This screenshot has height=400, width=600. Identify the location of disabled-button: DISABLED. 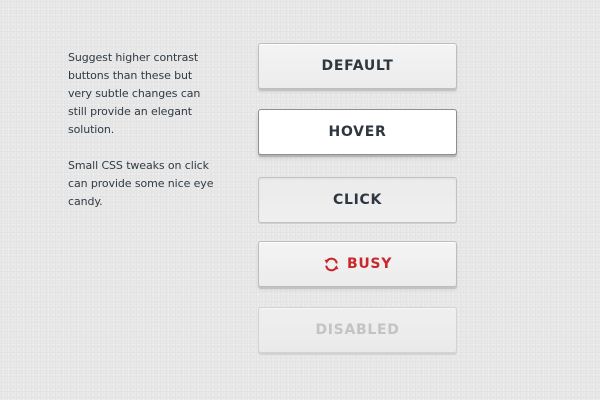
(357, 330).